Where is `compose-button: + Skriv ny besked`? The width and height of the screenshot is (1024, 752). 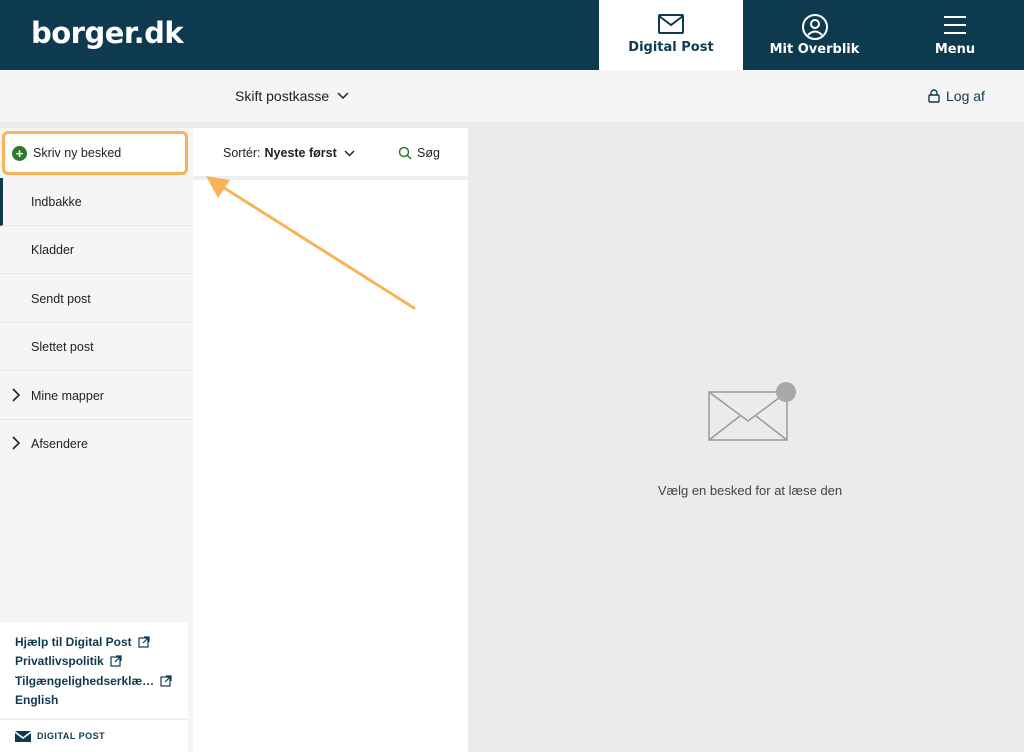
compose-button: + Skriv ny besked is located at coordinates (95, 153).